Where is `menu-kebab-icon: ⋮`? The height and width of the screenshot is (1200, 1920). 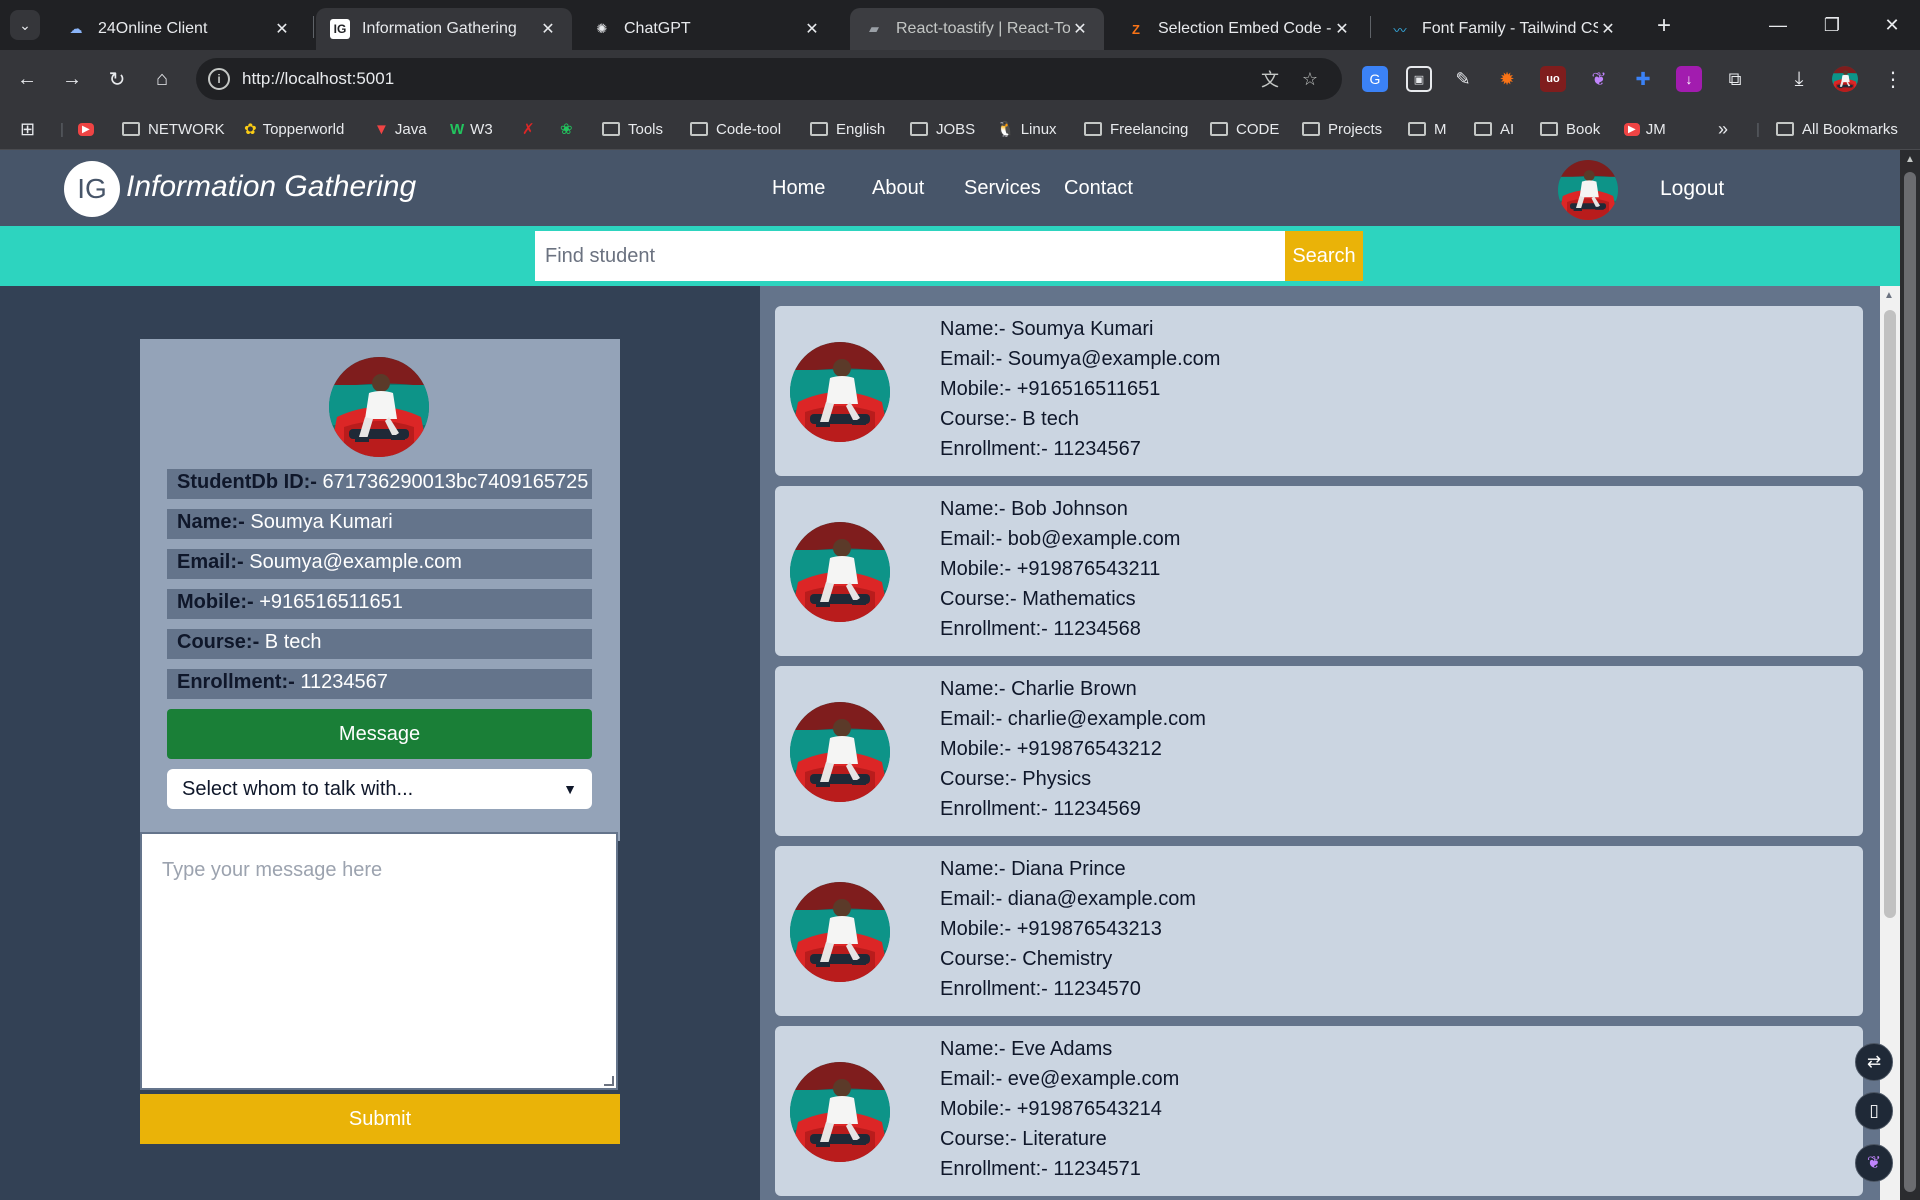
menu-kebab-icon: ⋮ is located at coordinates (1893, 79).